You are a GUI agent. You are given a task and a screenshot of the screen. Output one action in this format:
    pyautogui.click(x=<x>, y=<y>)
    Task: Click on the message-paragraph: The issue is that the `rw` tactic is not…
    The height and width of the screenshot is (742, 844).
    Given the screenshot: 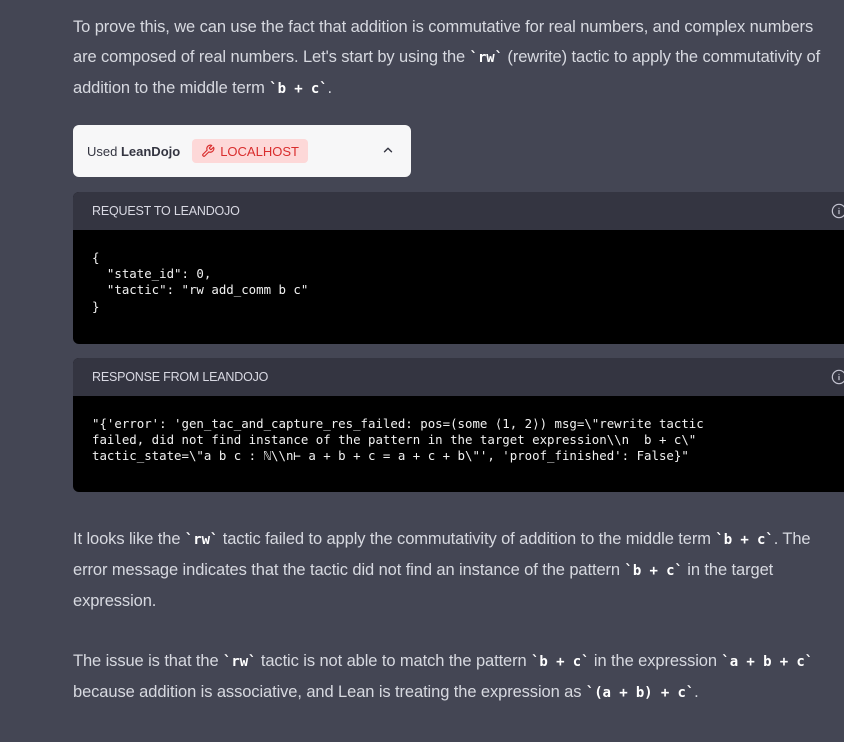 What is the action you would take?
    pyautogui.click(x=443, y=676)
    